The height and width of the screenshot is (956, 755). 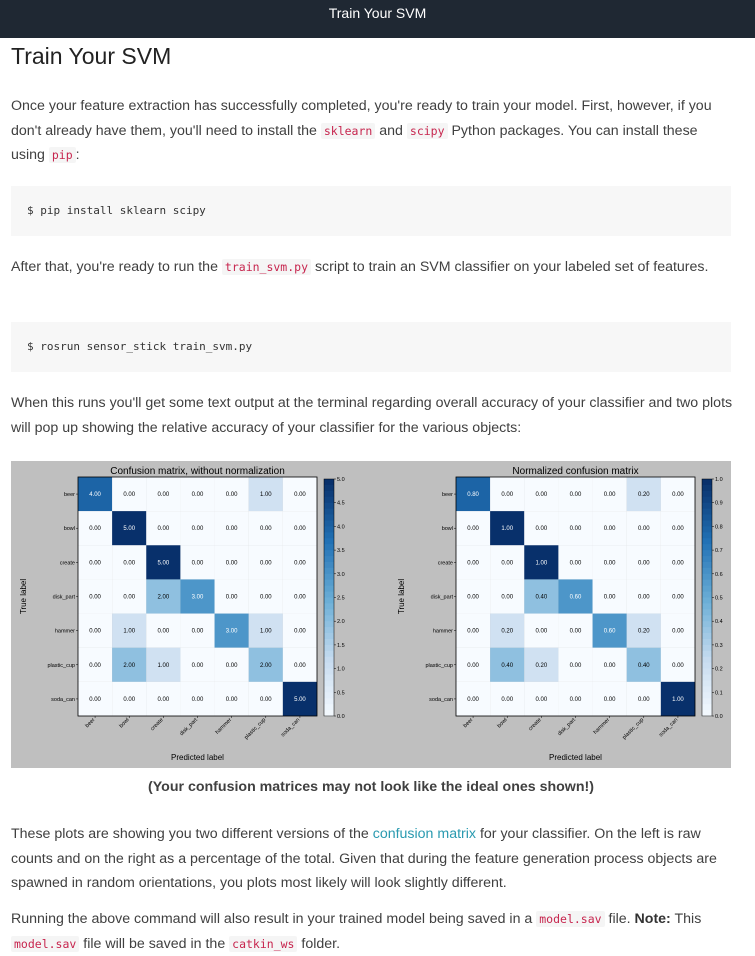 I want to click on colorbar-tick-label: 3.5, so click(x=341, y=551).